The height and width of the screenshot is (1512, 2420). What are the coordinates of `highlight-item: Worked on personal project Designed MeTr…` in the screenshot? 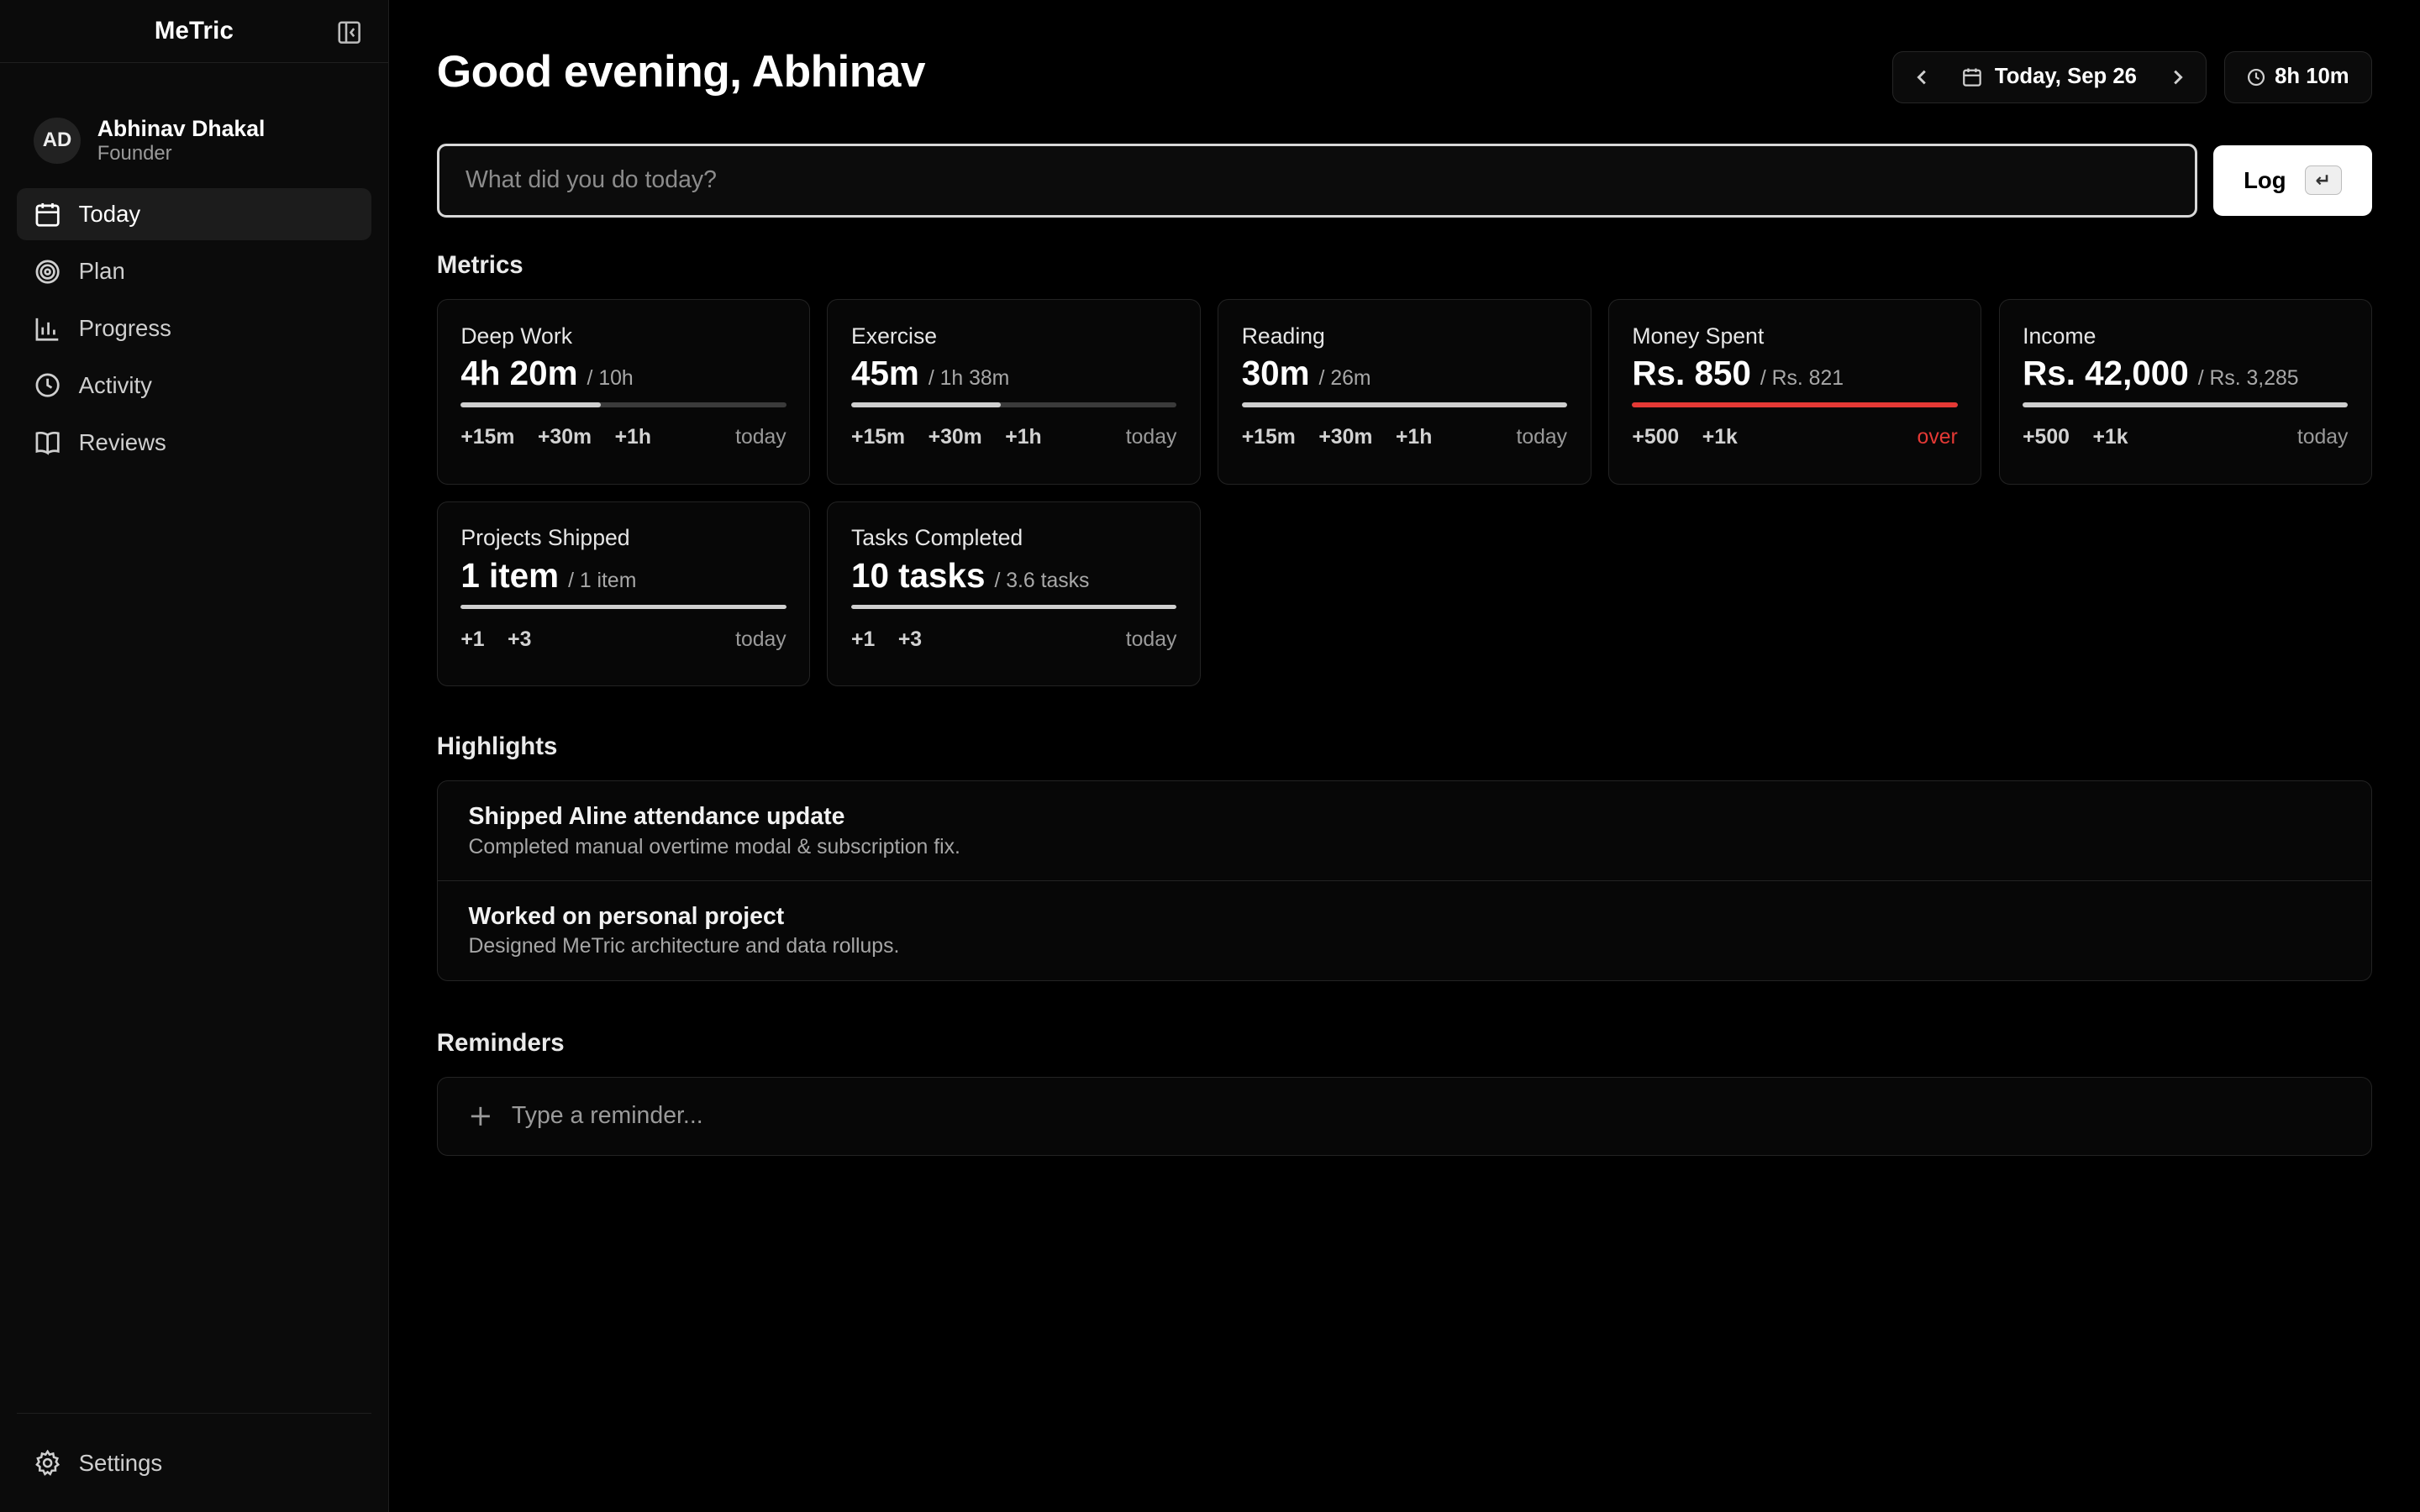 It's located at (1404, 929).